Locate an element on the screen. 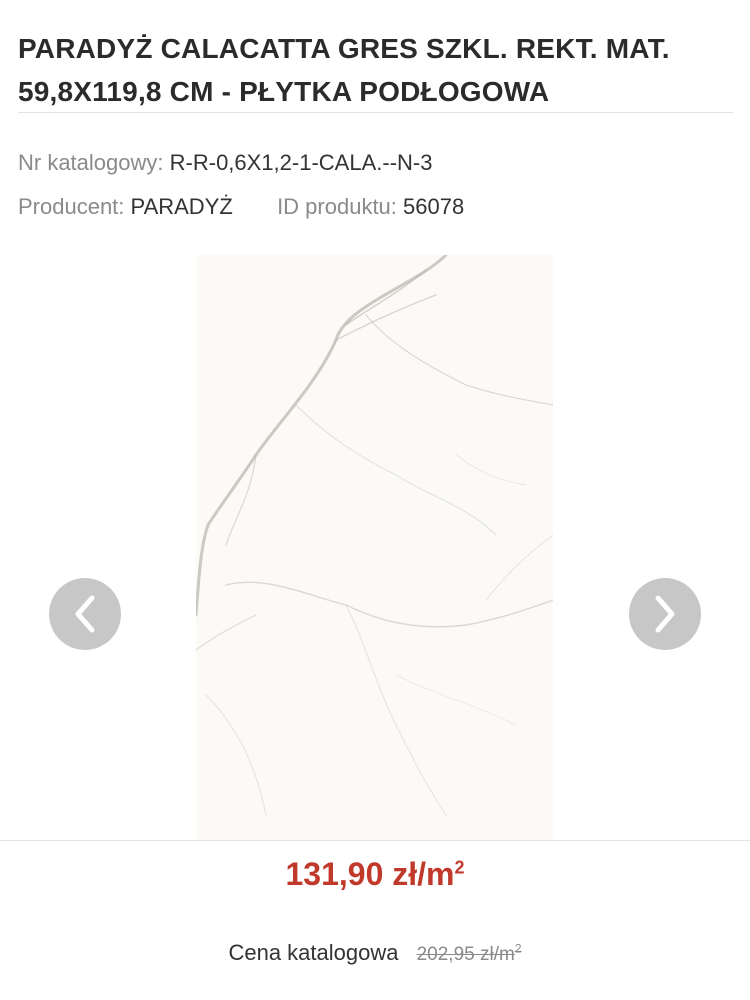 This screenshot has height=1000, width=750. catalog-price-value: 202,95 zł/m is located at coordinates (465, 954).